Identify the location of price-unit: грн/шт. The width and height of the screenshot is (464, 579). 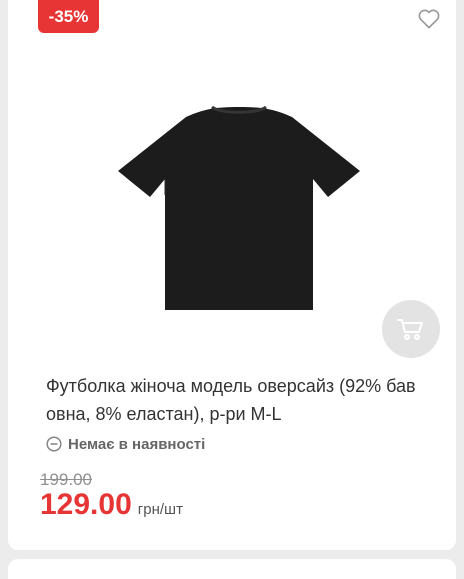
(160, 509).